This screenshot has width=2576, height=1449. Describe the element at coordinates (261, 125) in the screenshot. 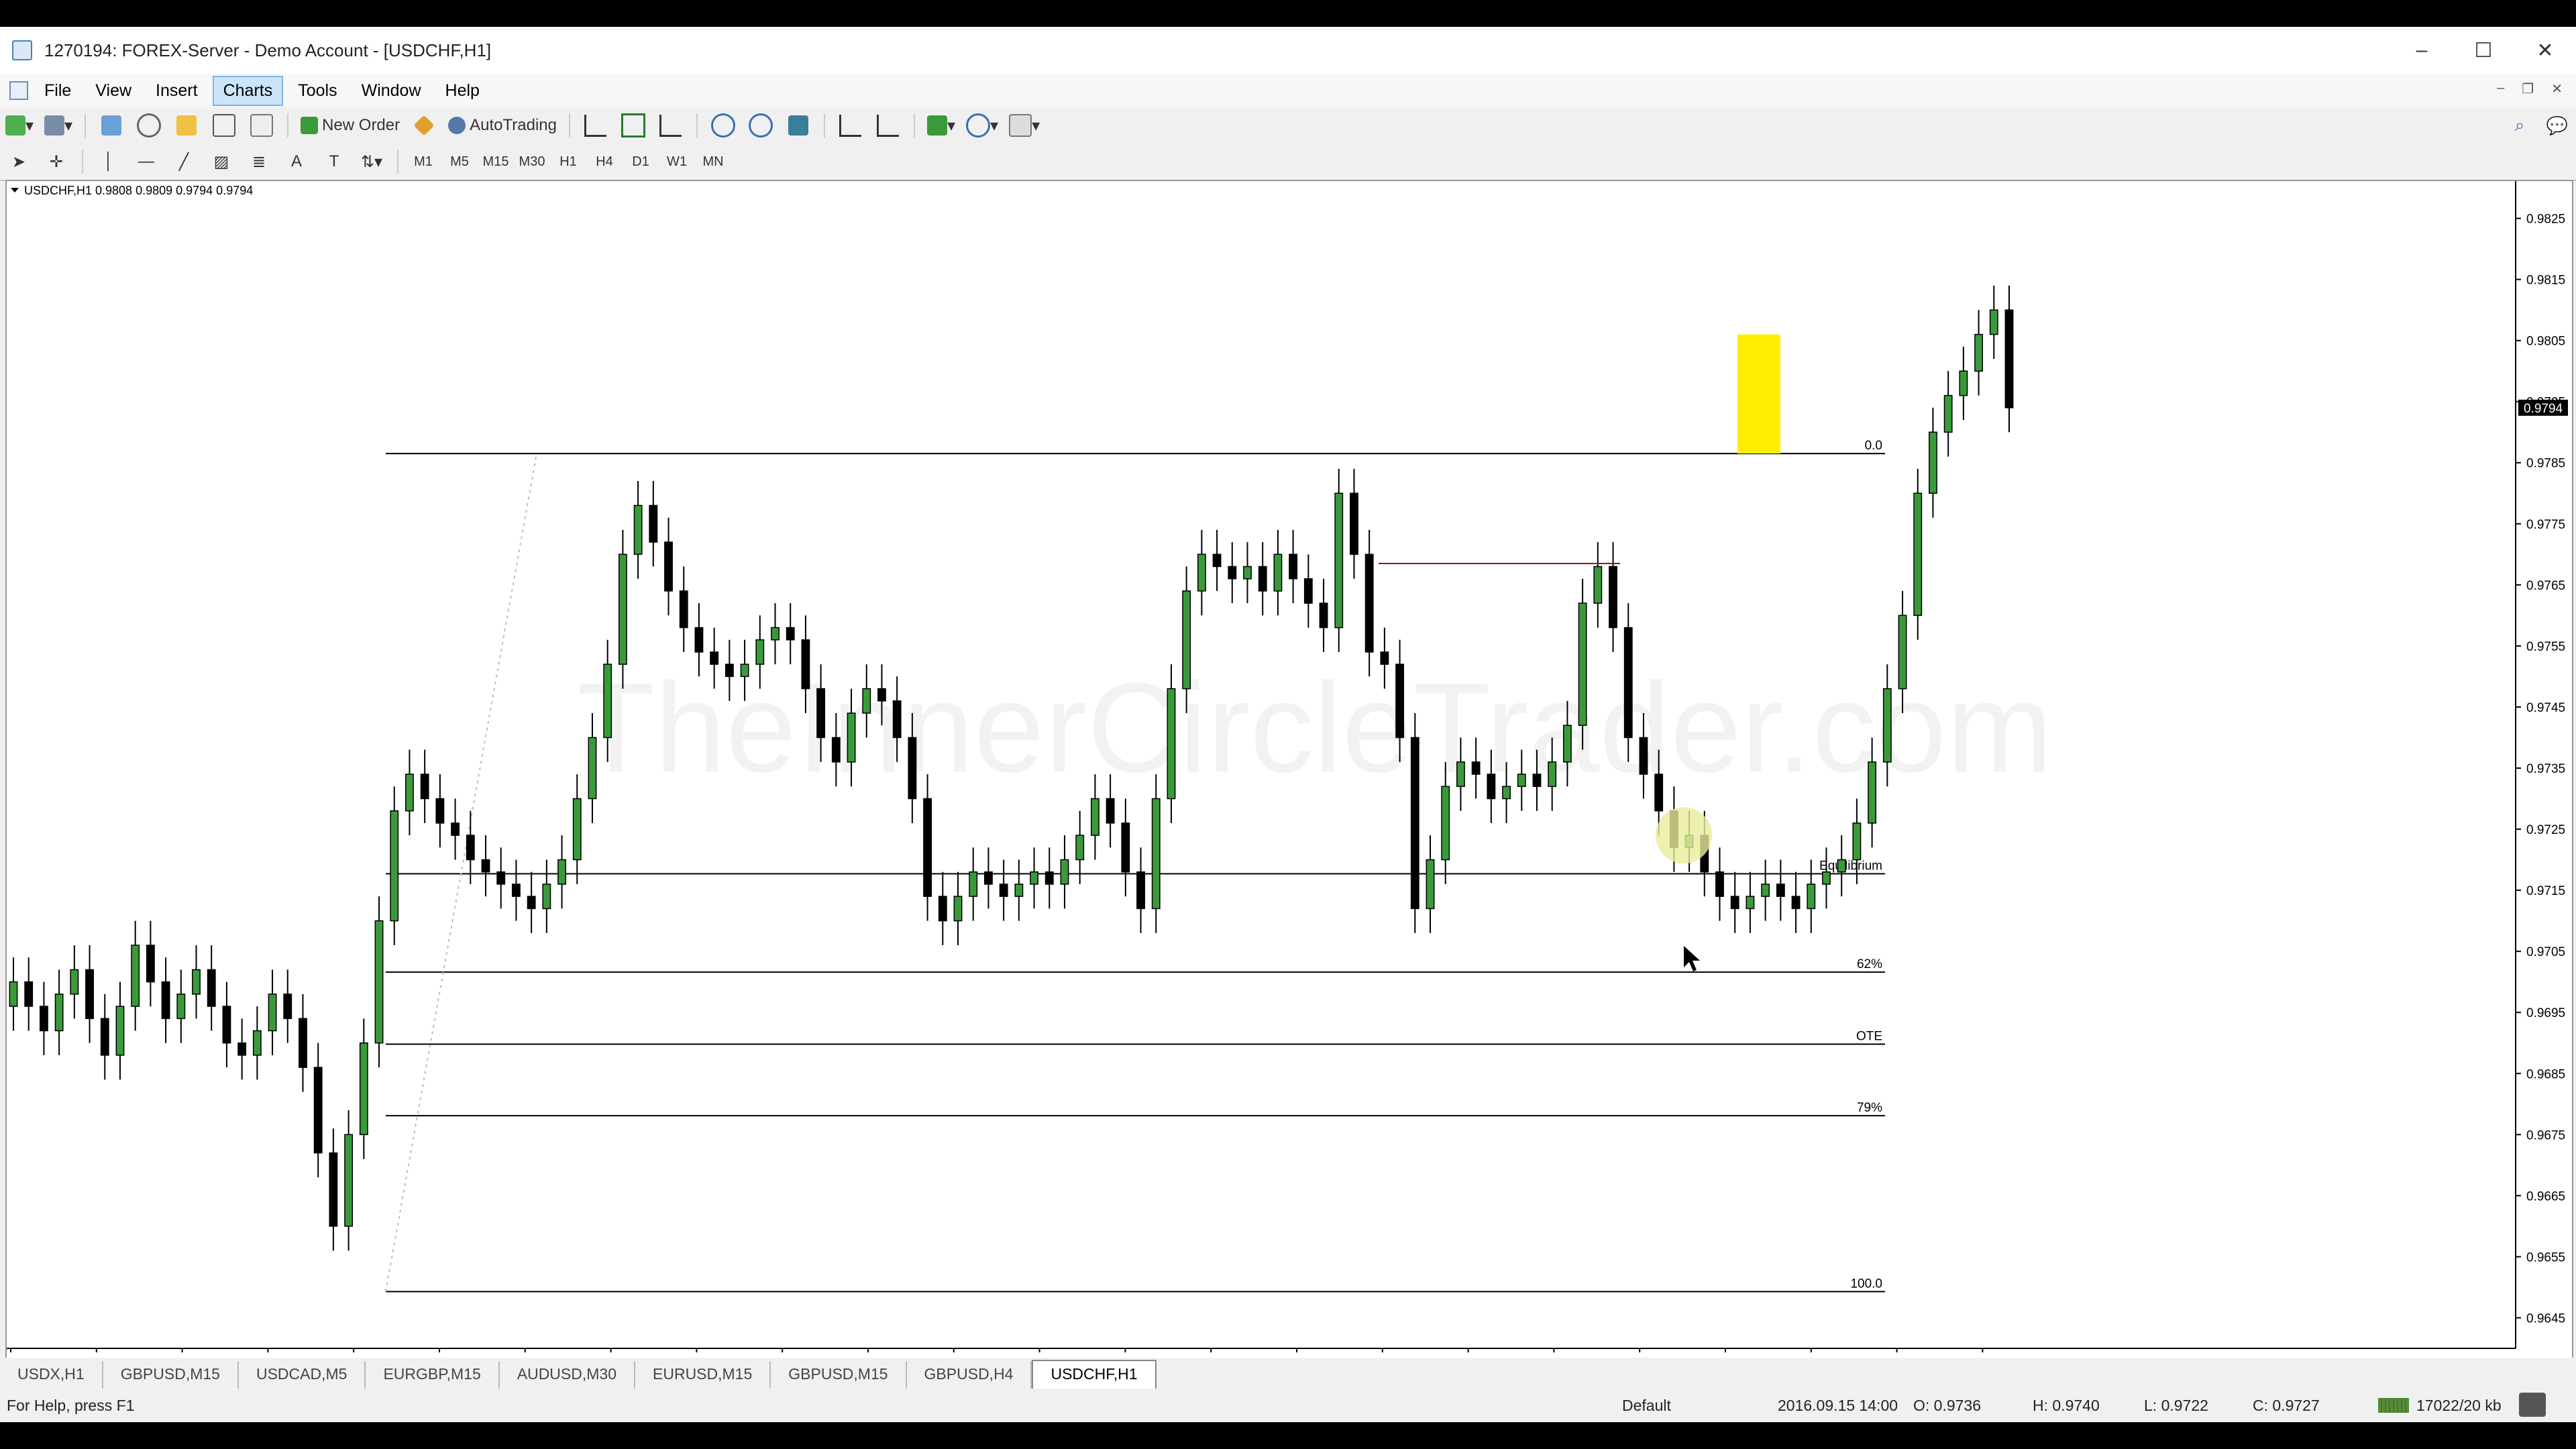

I see `strategy-tester-button` at that location.